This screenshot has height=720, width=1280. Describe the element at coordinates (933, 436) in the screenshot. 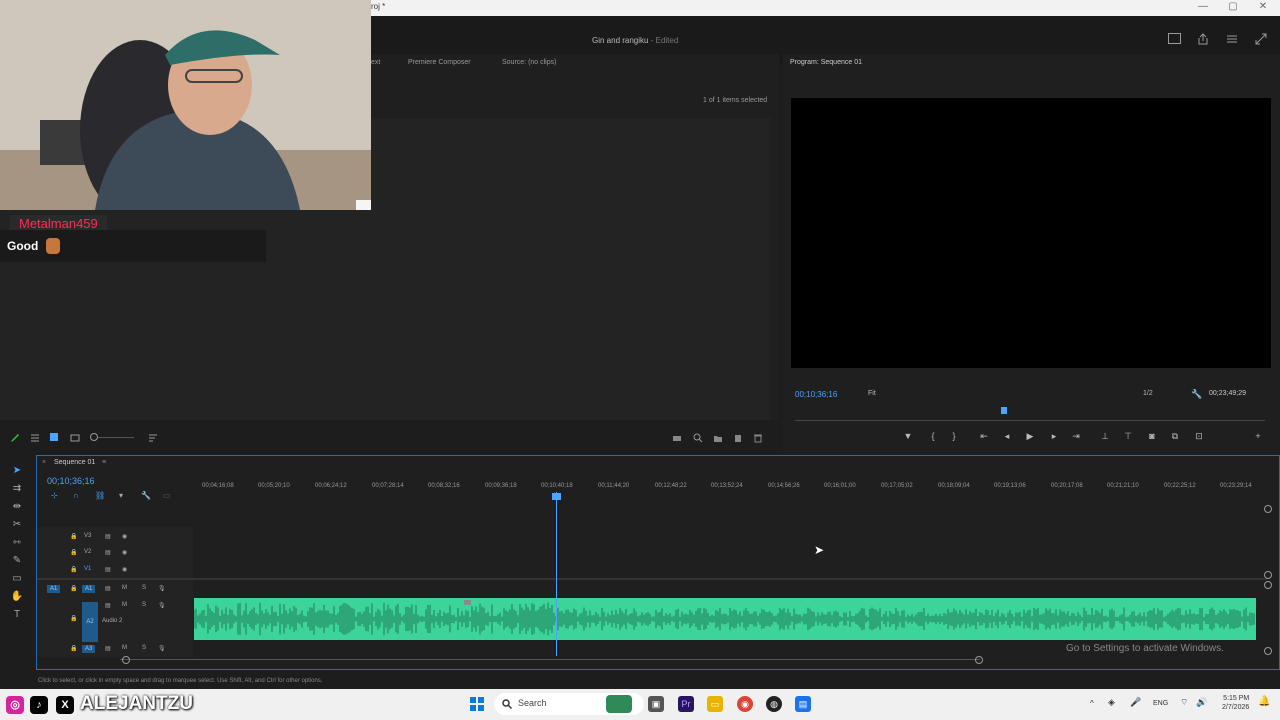

I see `mark-in-icon: {` at that location.